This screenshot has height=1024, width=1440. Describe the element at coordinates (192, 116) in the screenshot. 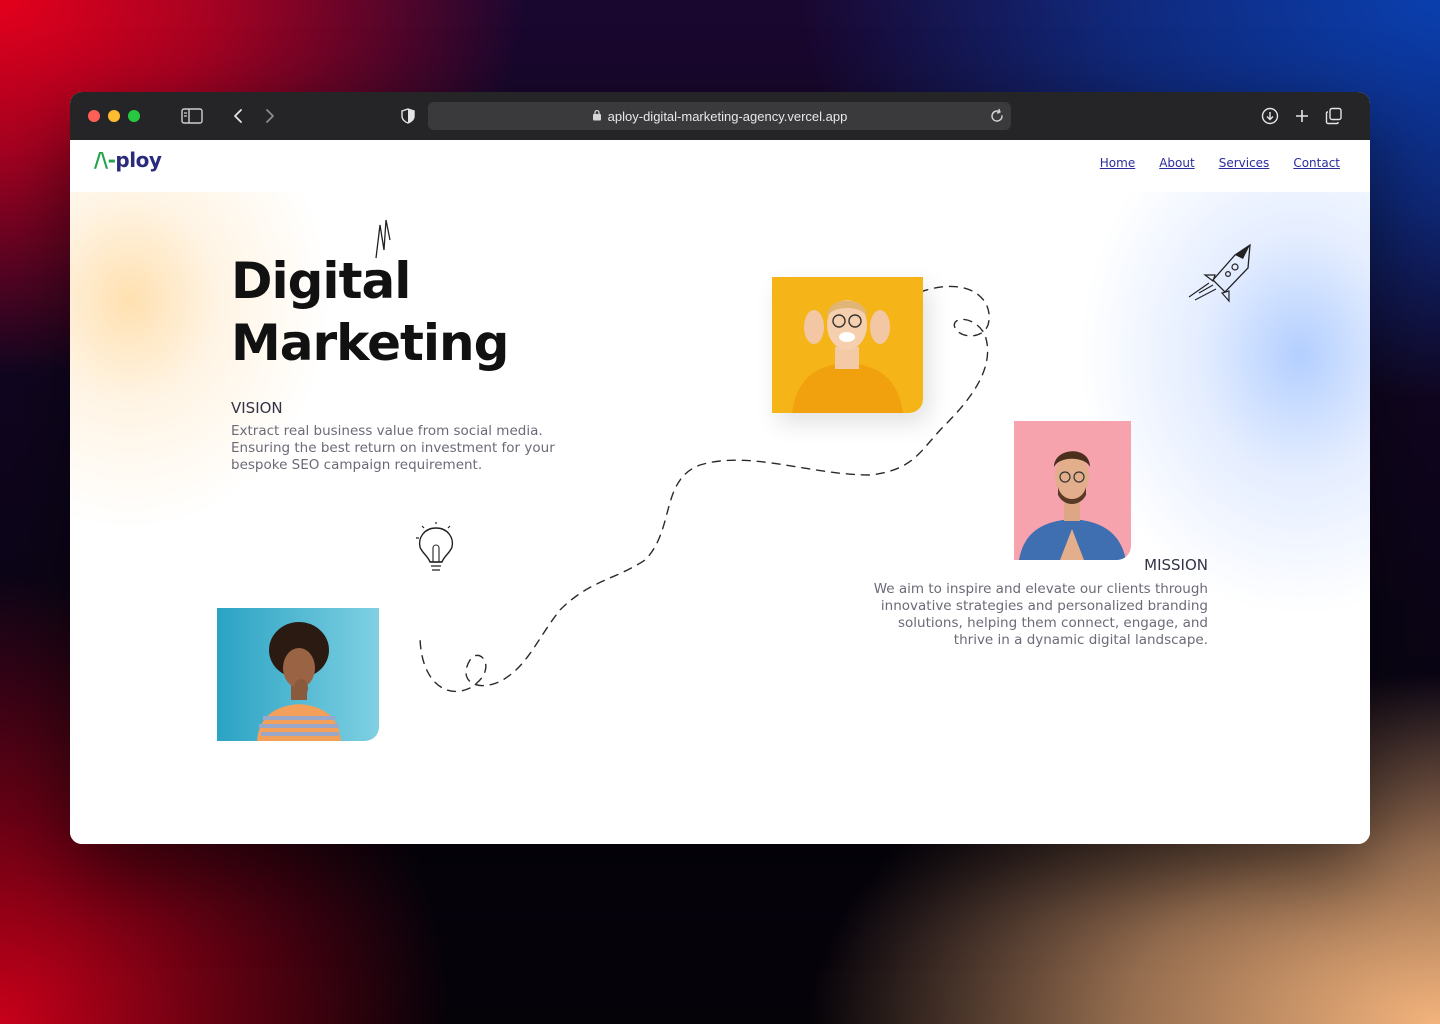

I see `sidebar-icon` at that location.